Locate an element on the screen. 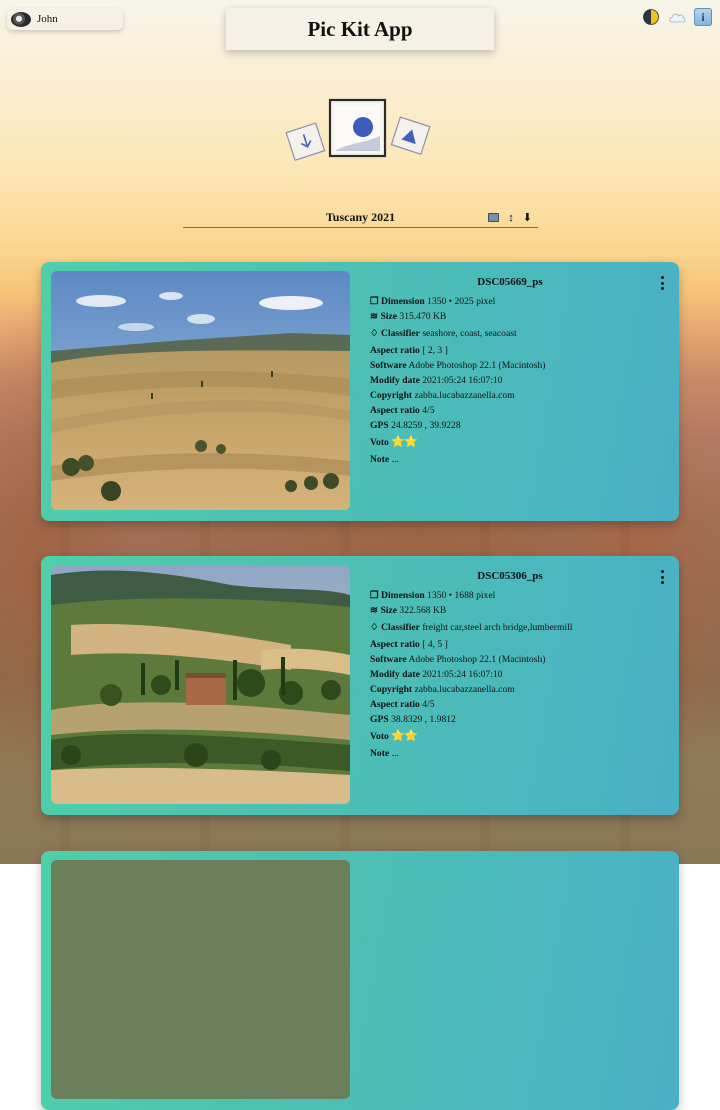 The width and height of the screenshot is (720, 1110). album-title: Tuscany 2021 is located at coordinates (360, 217).